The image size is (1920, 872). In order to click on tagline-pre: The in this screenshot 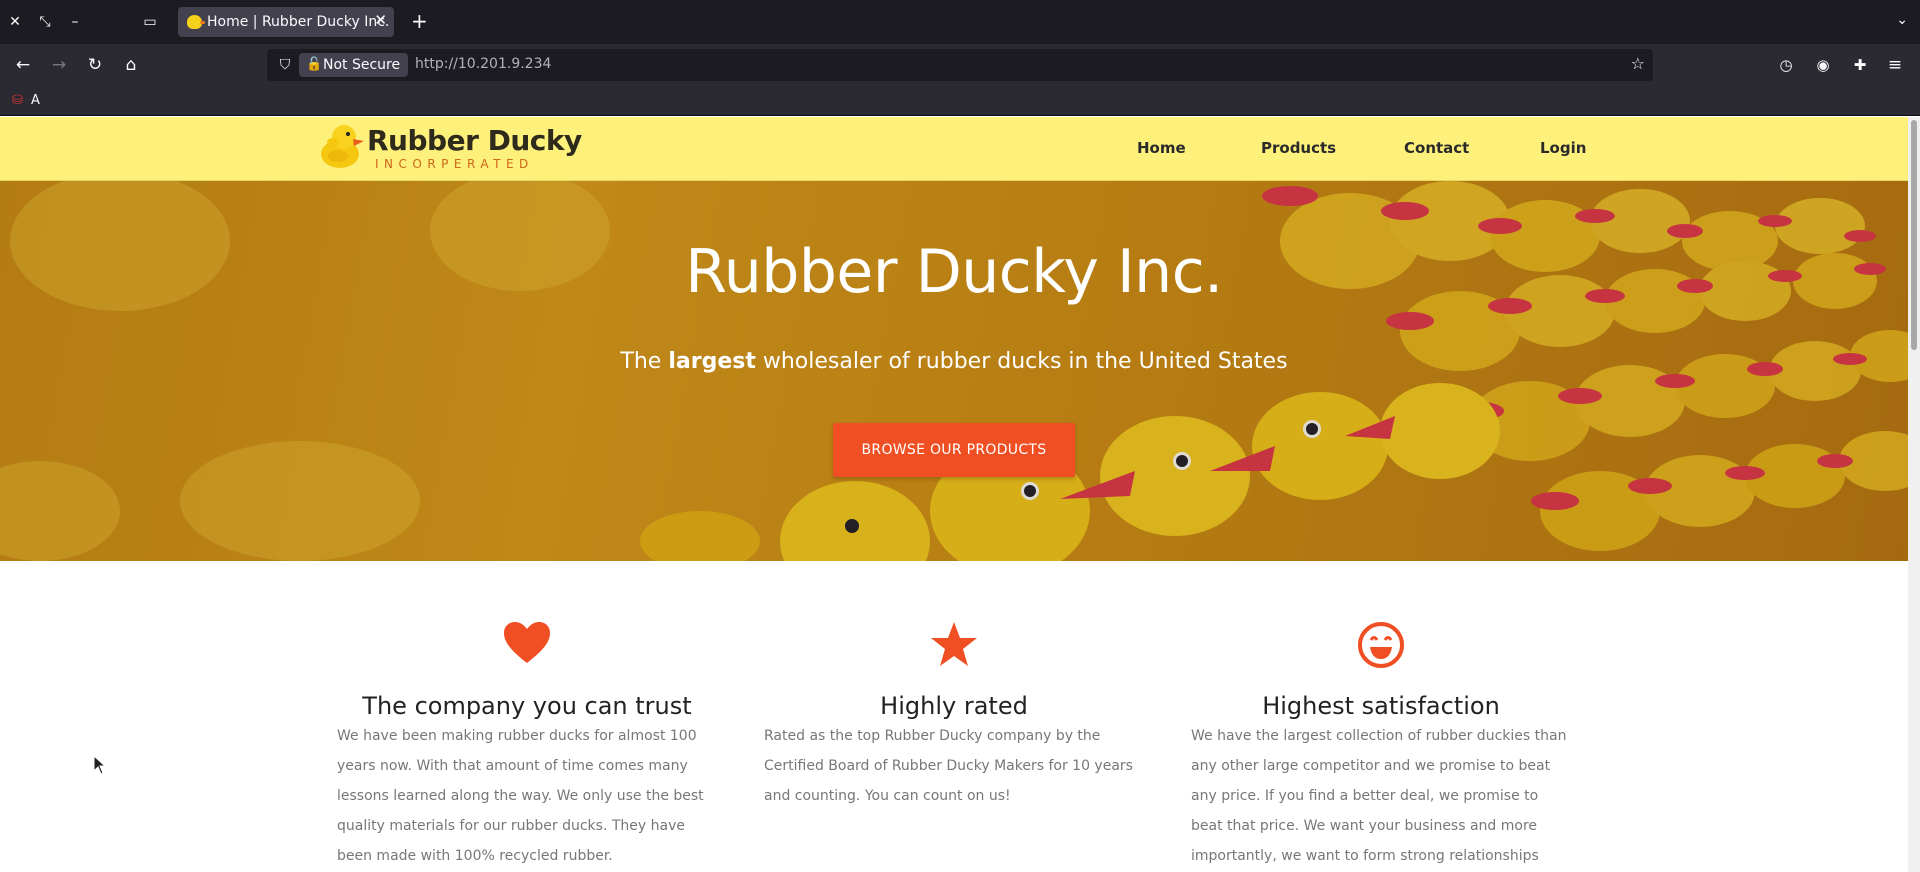, I will do `click(641, 361)`.